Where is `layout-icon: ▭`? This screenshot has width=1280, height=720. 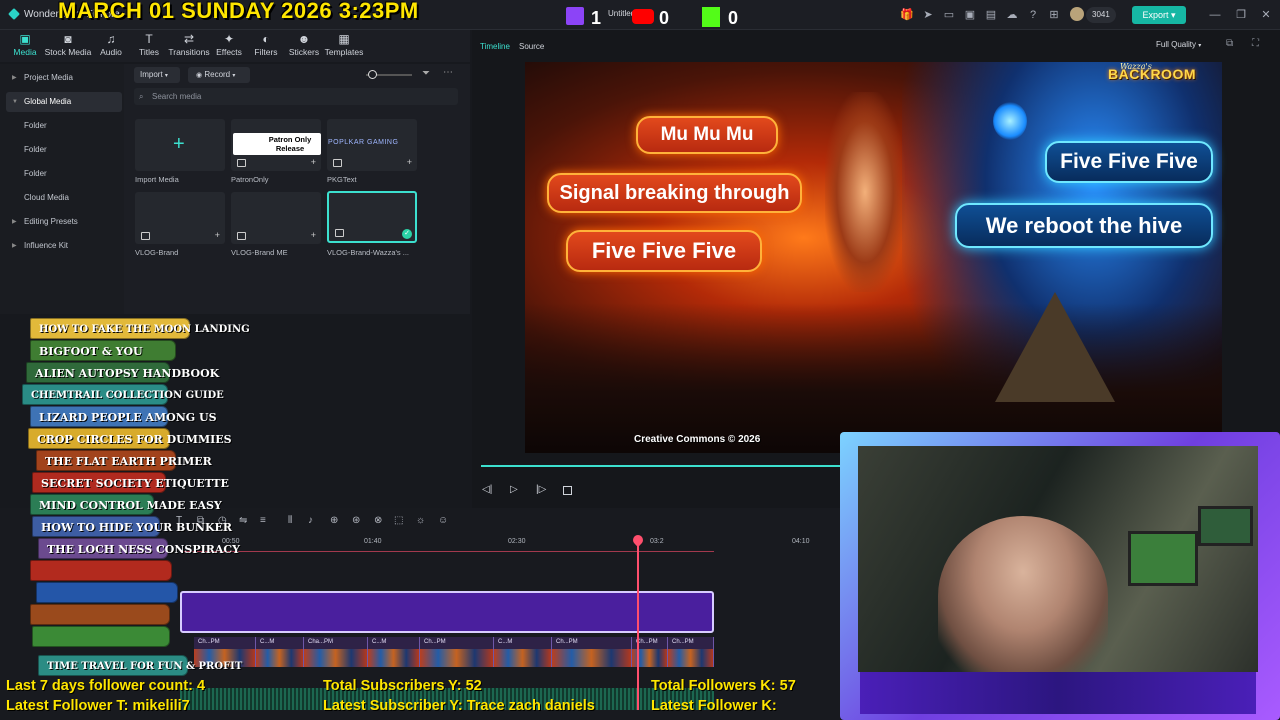 layout-icon: ▭ is located at coordinates (949, 15).